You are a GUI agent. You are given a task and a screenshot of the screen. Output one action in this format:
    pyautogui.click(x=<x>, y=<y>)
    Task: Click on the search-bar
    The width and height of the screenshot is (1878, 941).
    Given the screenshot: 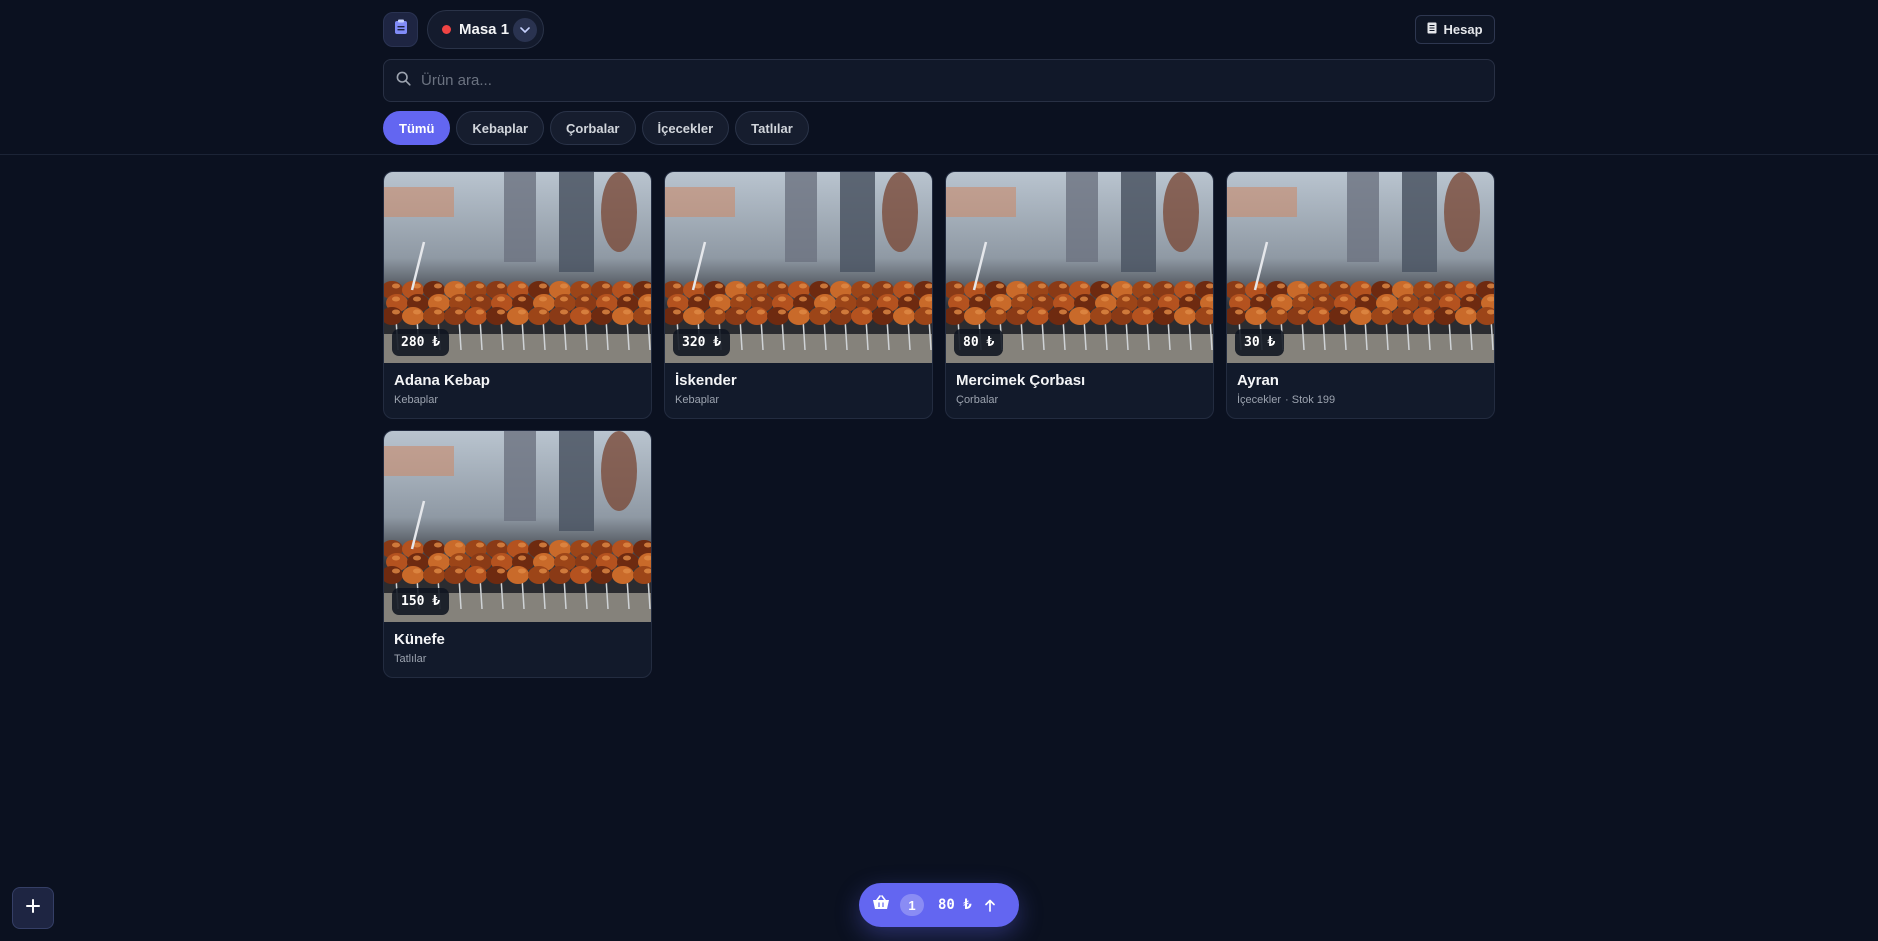 What is the action you would take?
    pyautogui.click(x=939, y=80)
    